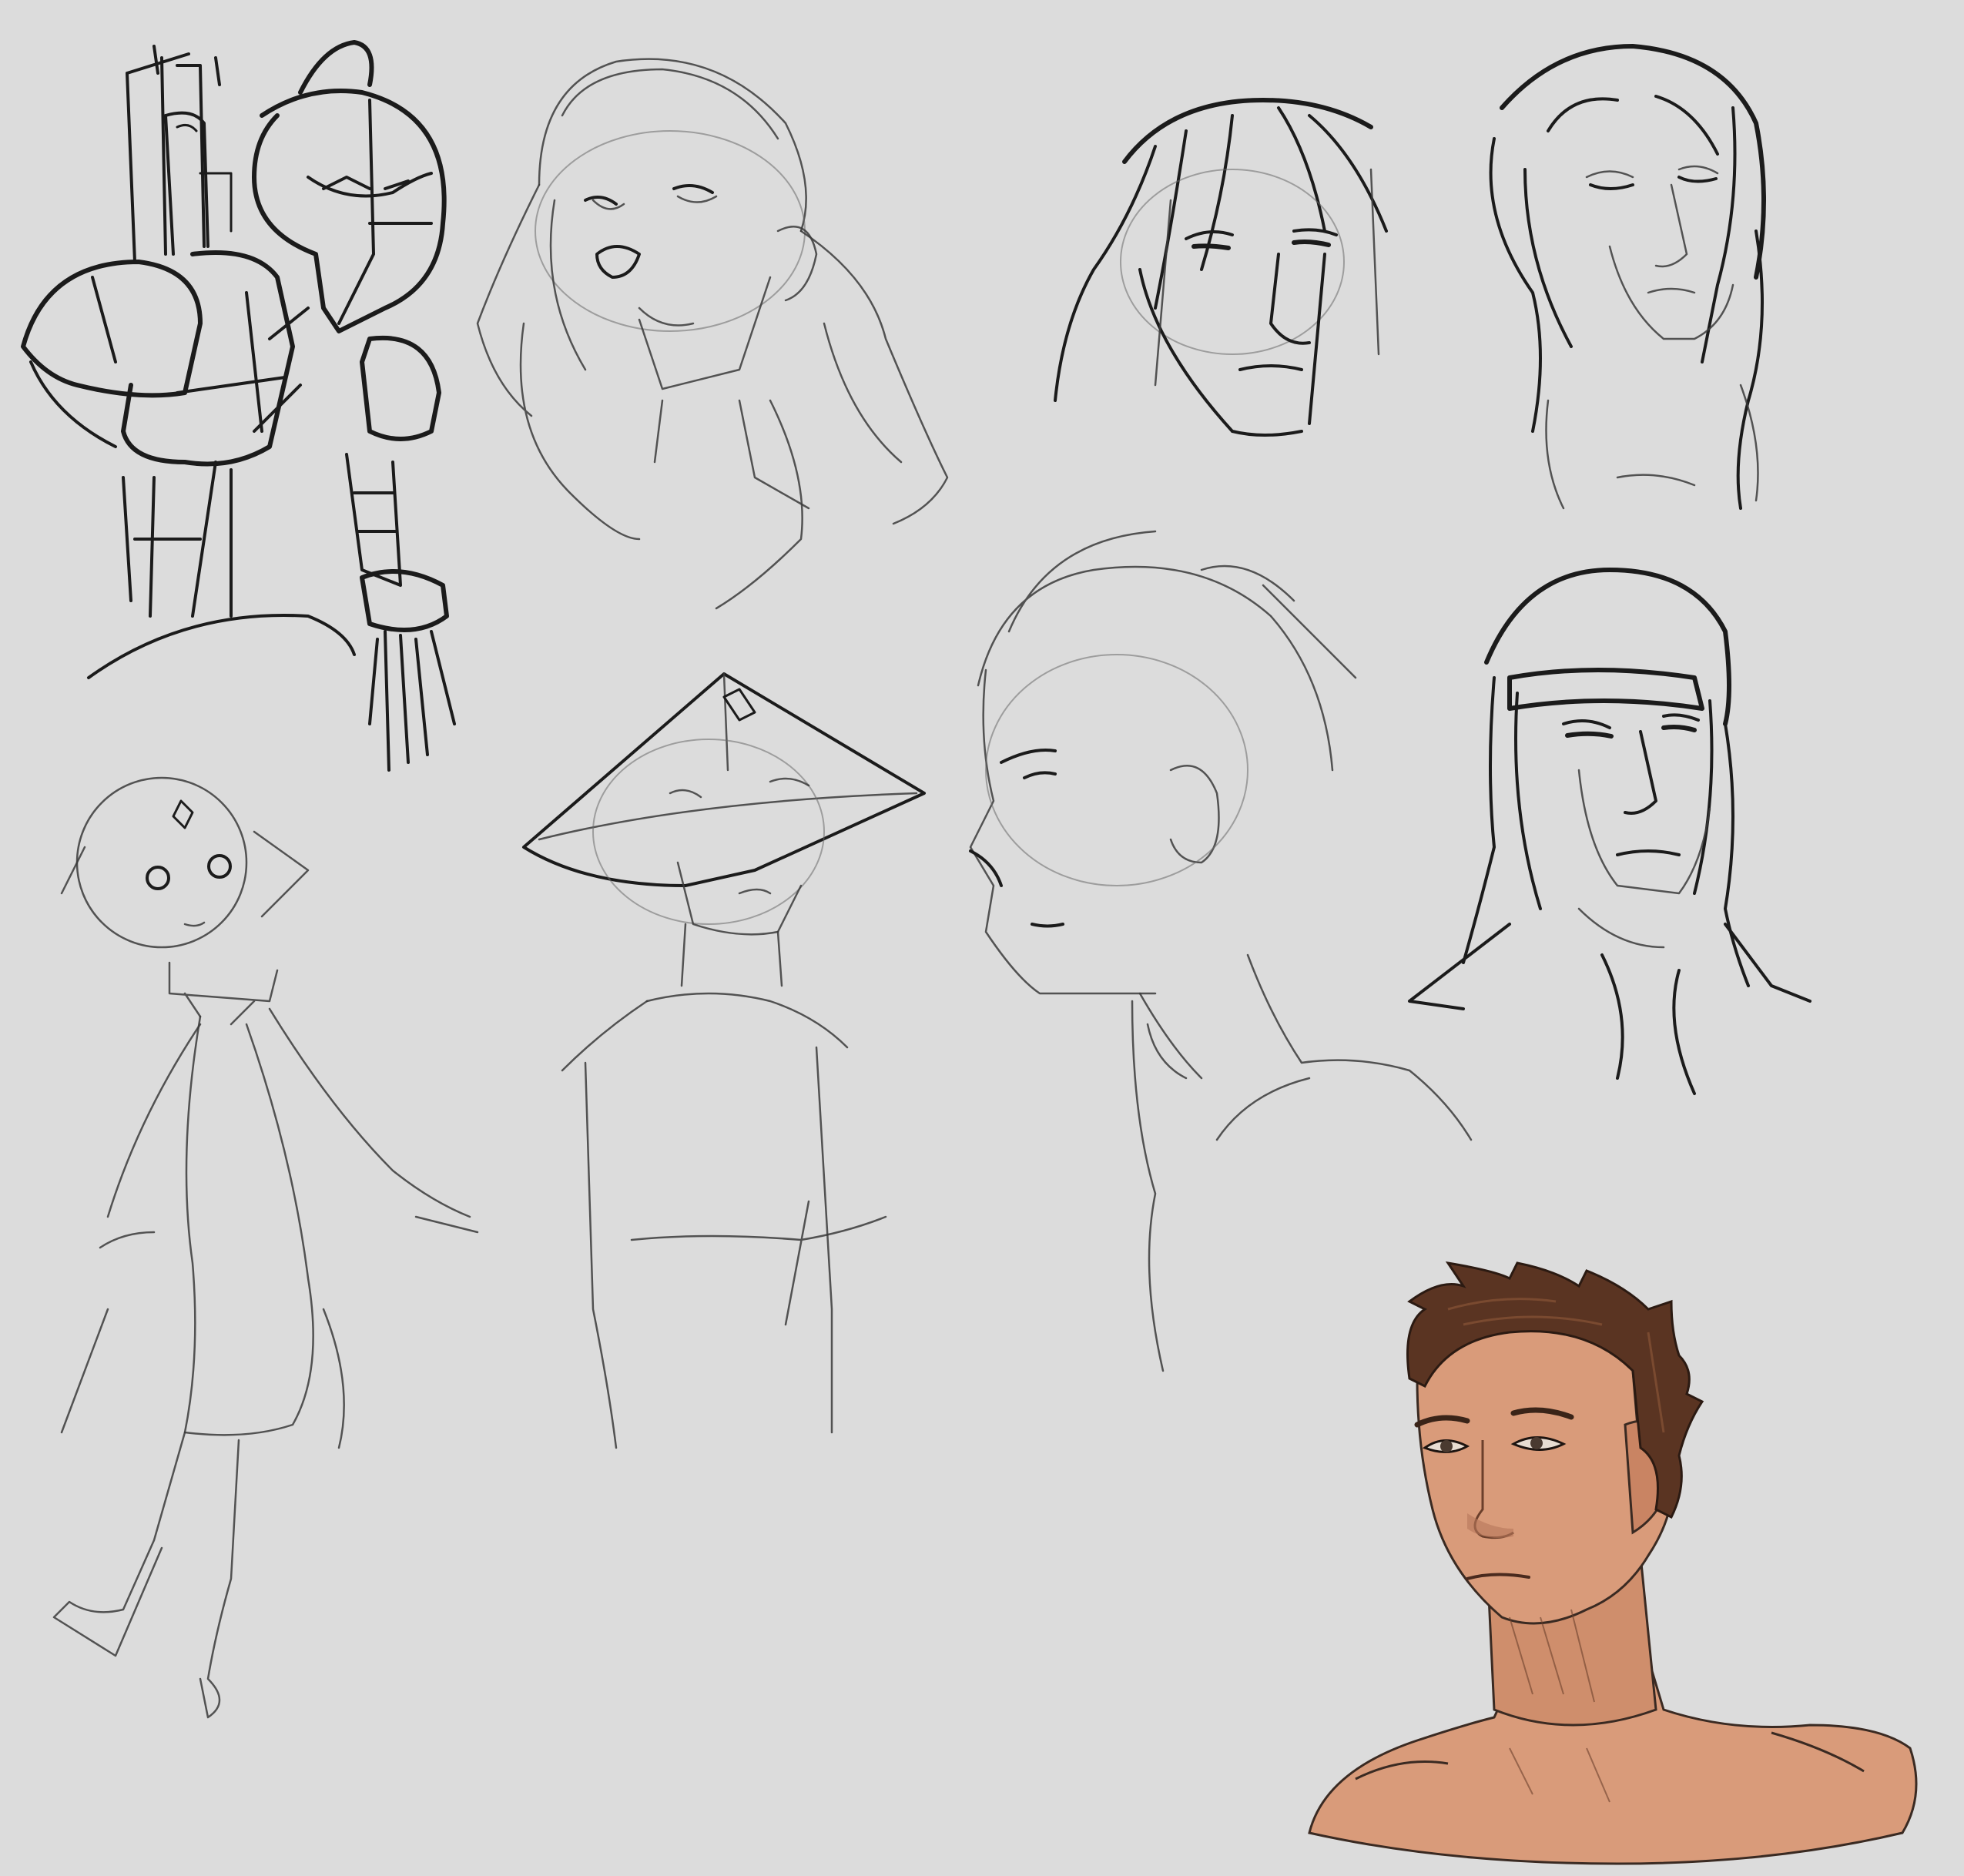  I want to click on profile-head-sketch, so click(1221, 951).